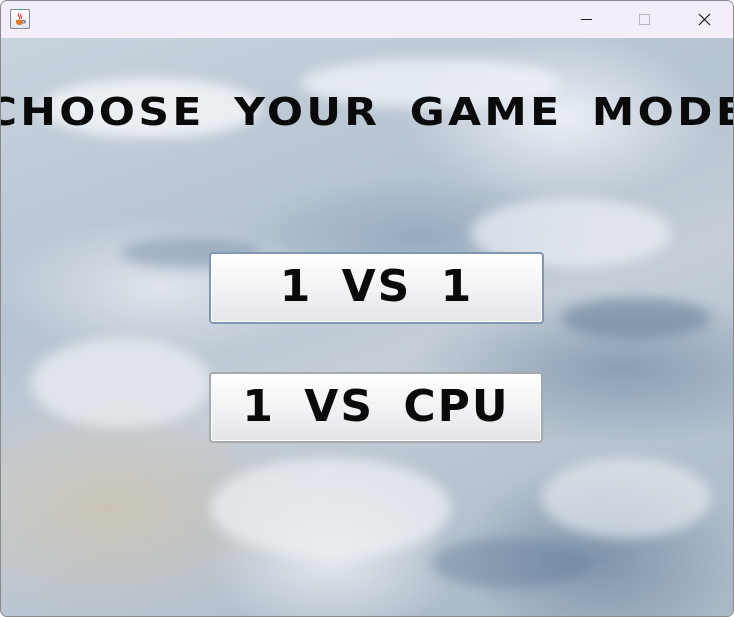  Describe the element at coordinates (376, 407) in the screenshot. I see `one-vs-cpu-button: 1 VS CPU` at that location.